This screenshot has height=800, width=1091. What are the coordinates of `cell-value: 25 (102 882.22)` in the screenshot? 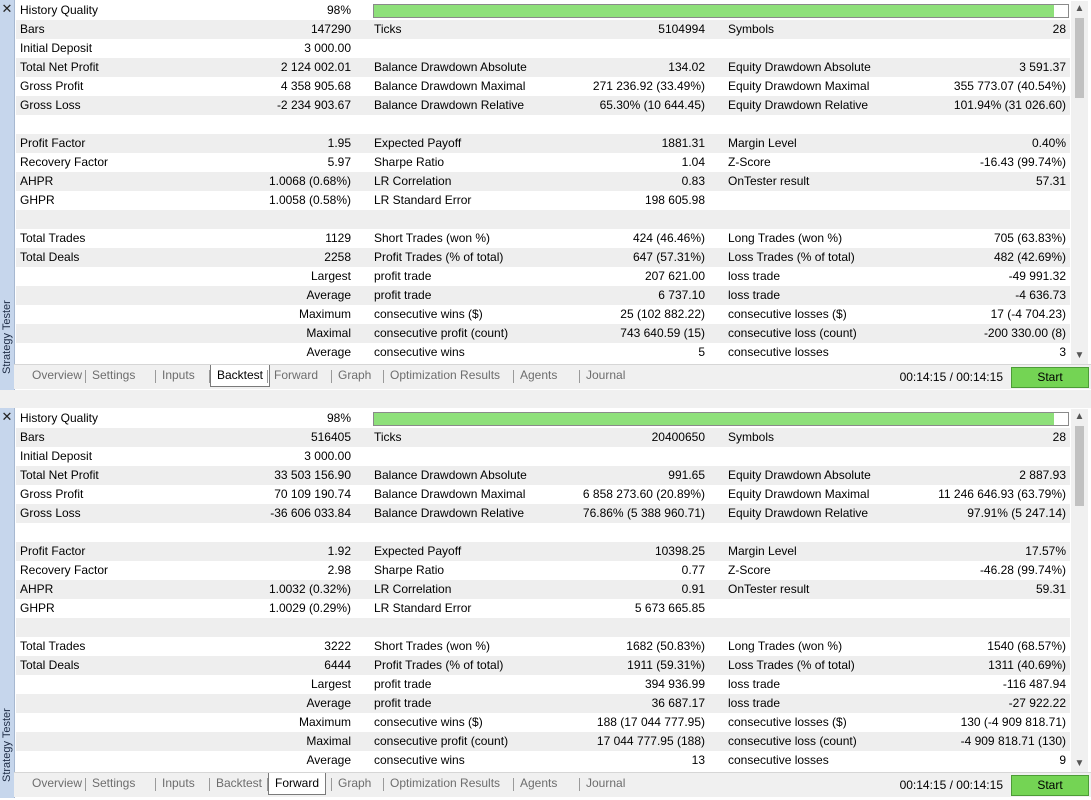 It's located at (662, 314).